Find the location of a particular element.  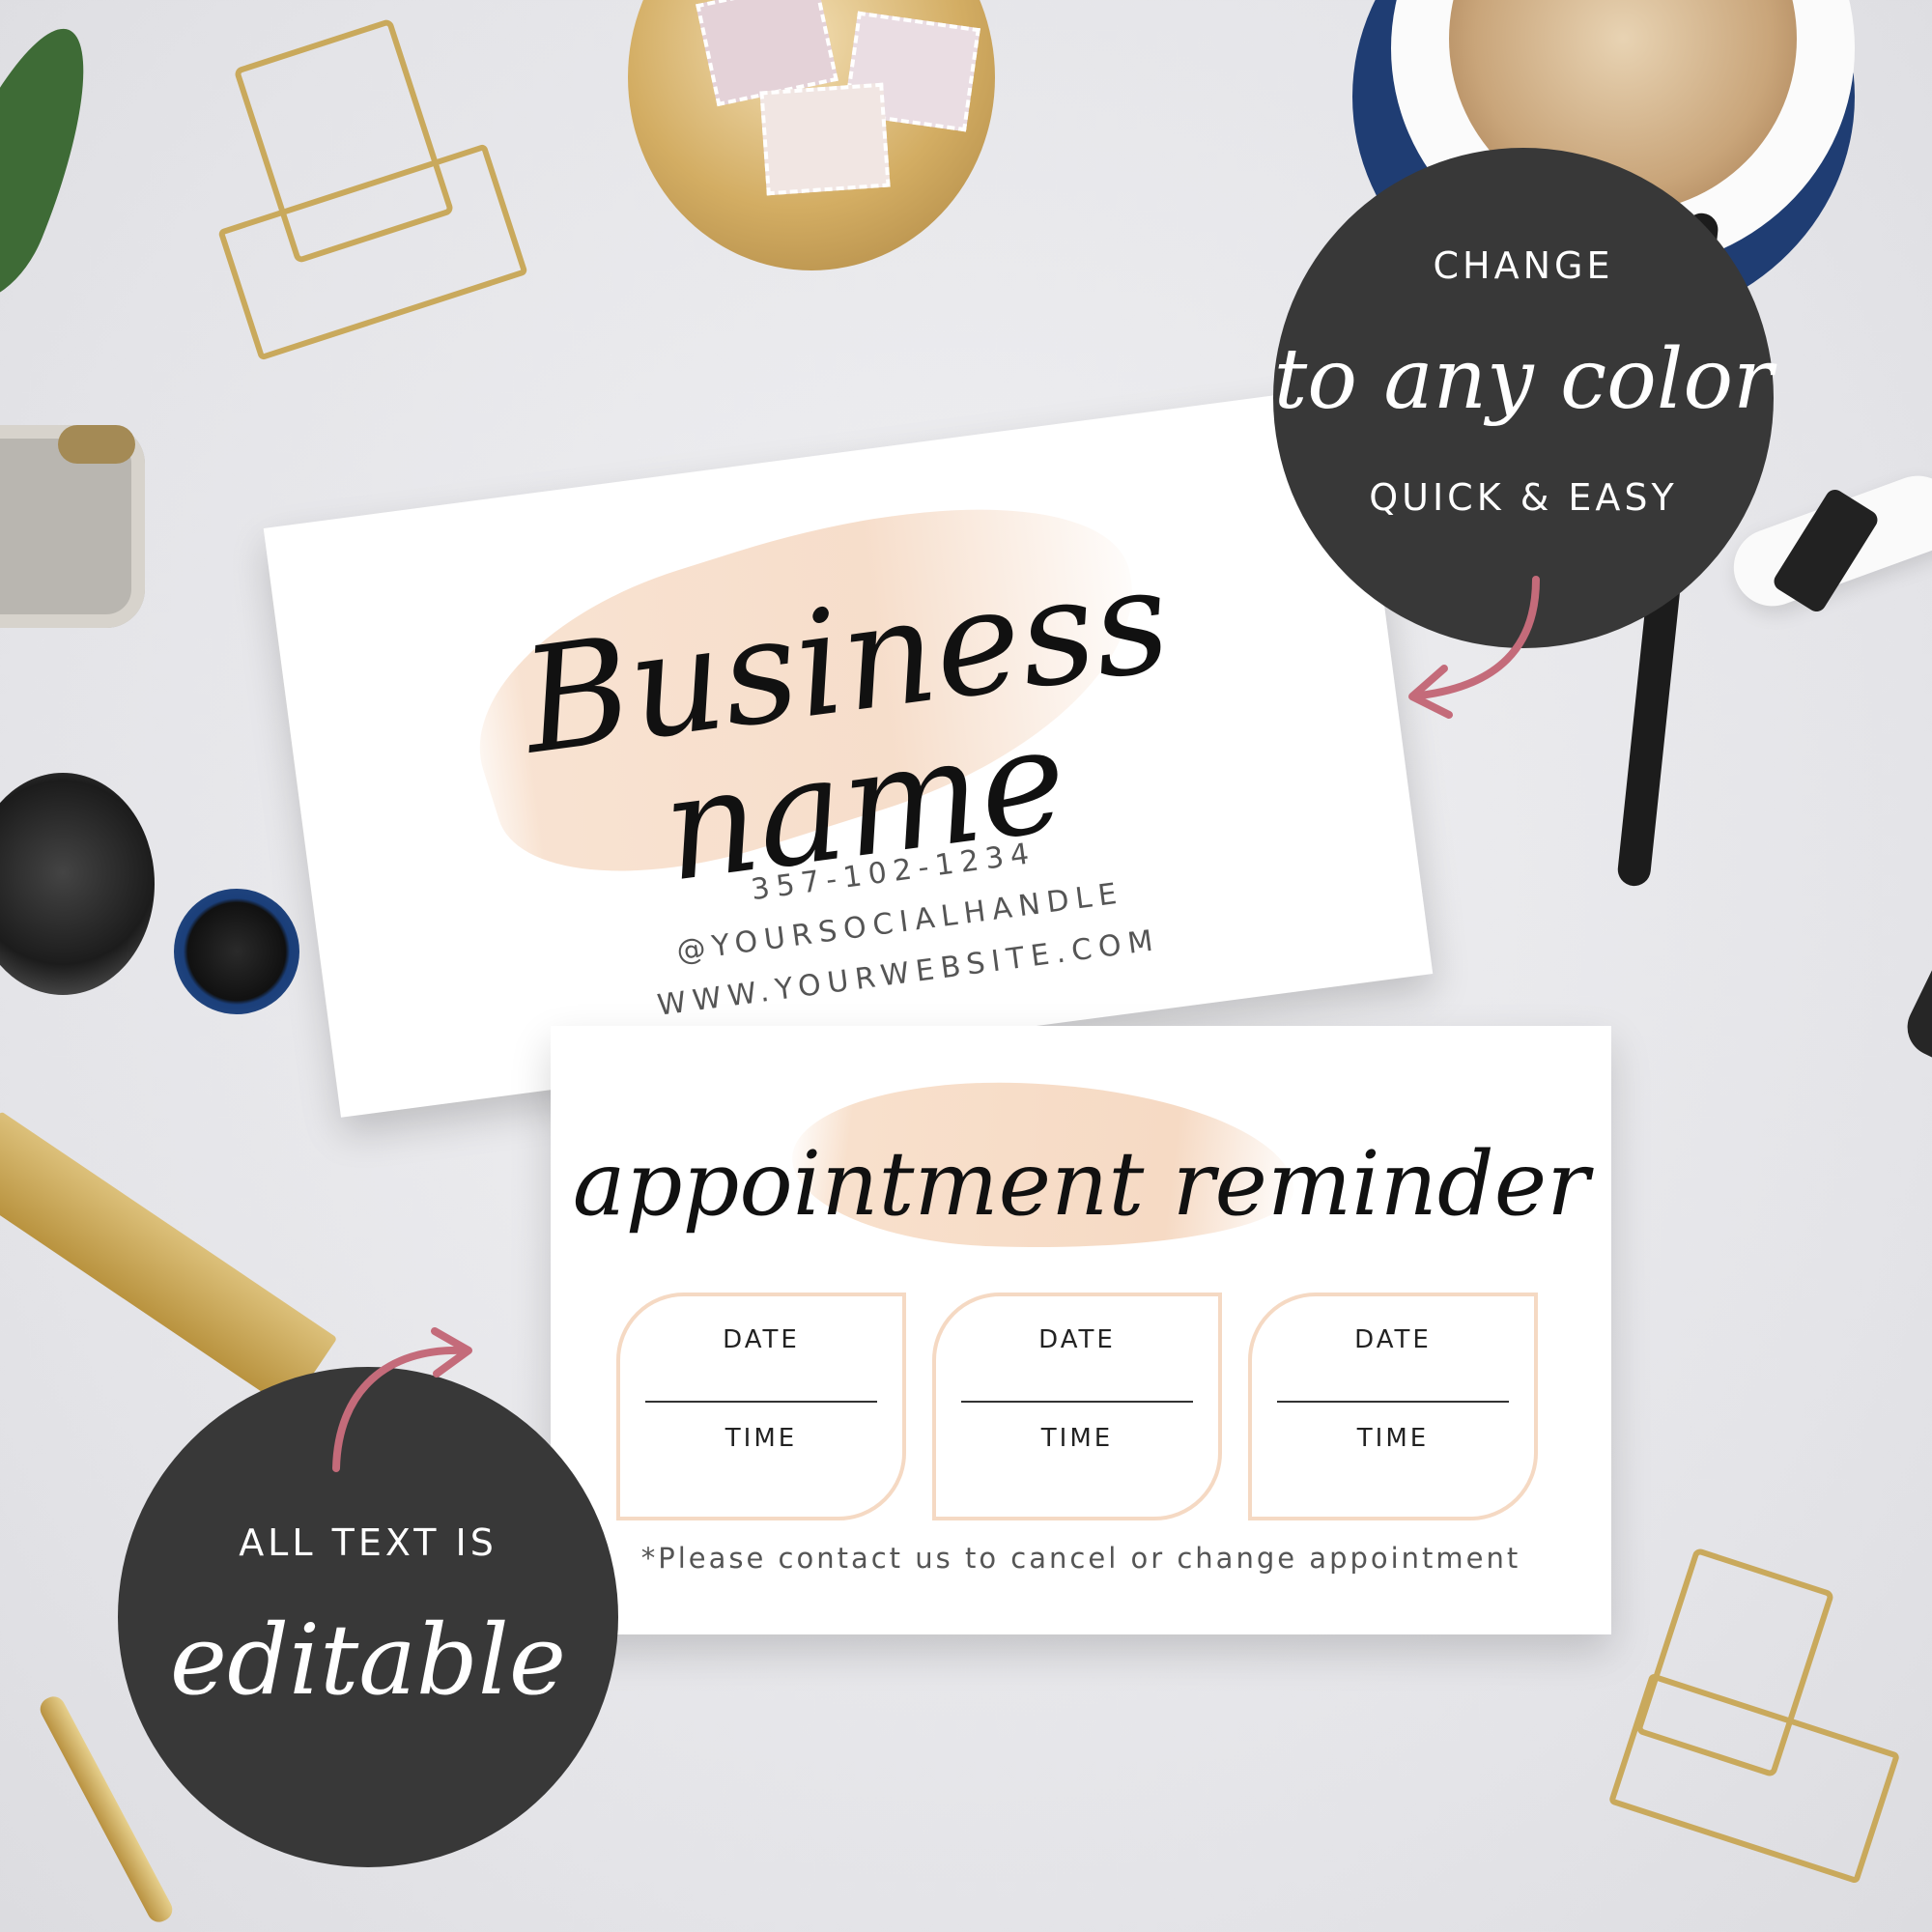

ink-bottle is located at coordinates (77, 884).